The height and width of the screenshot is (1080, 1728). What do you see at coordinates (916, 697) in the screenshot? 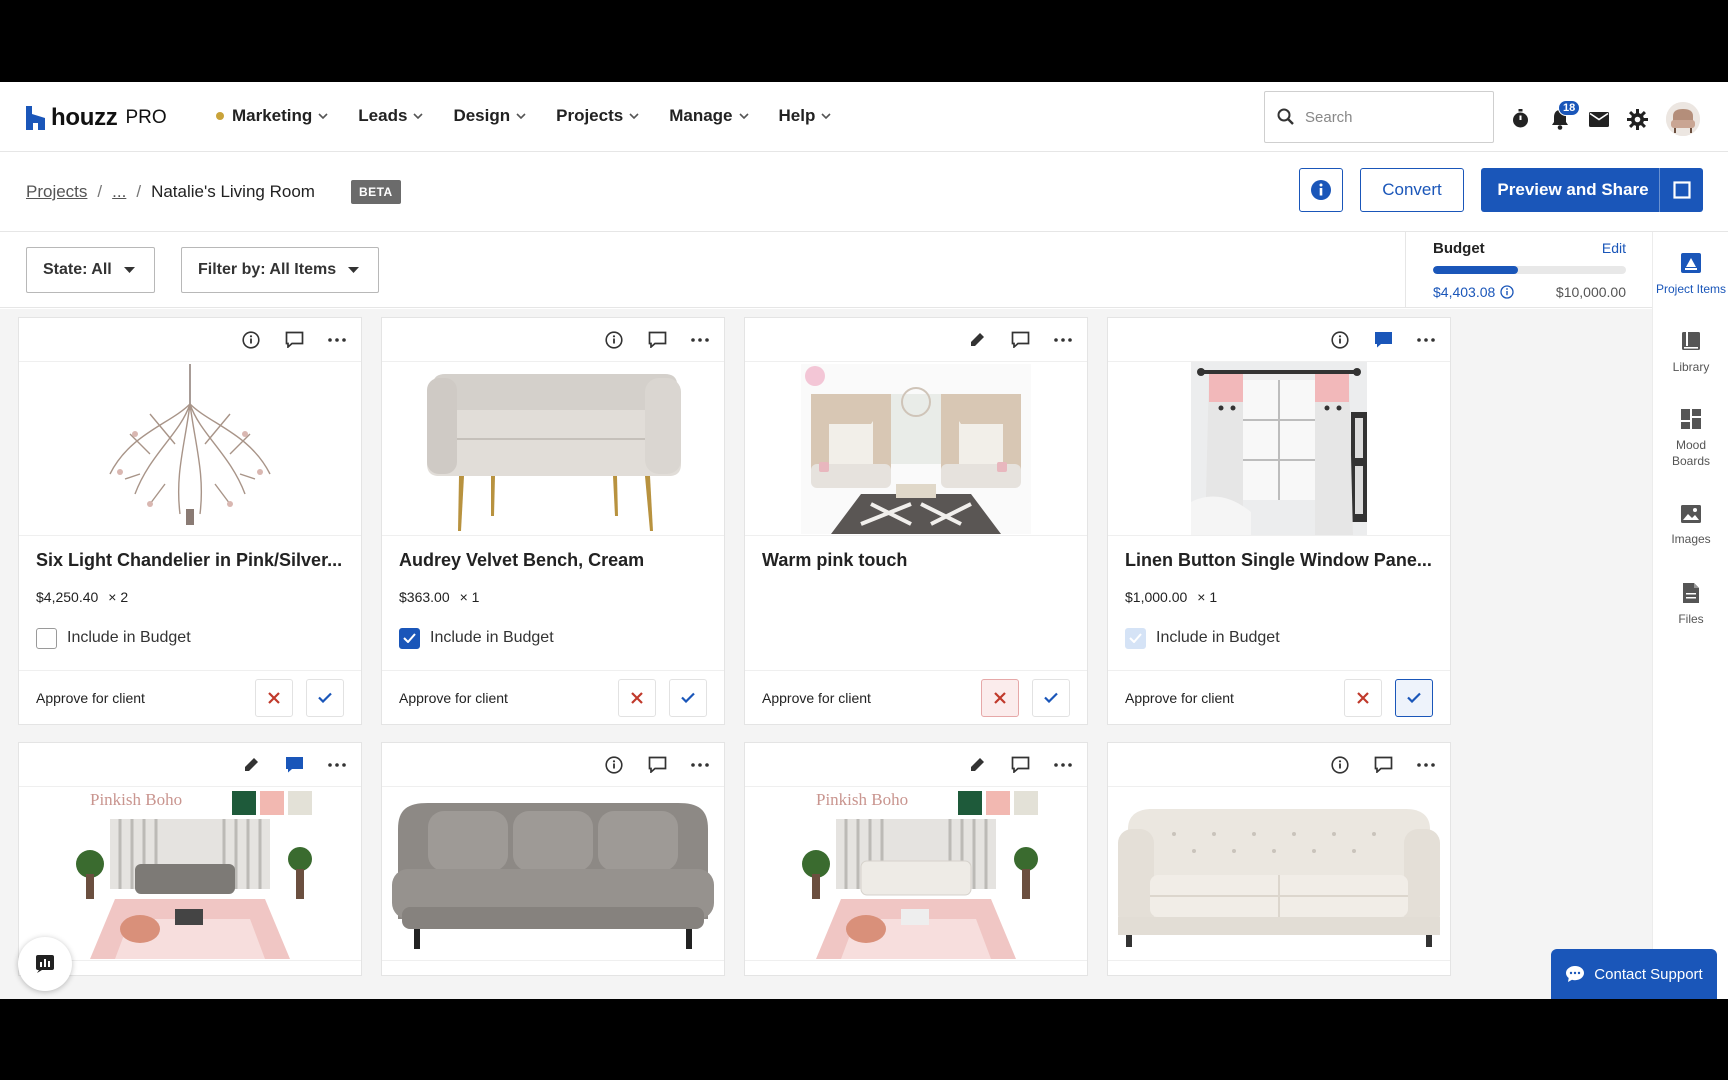
I see `approve-row: Approve for client` at bounding box center [916, 697].